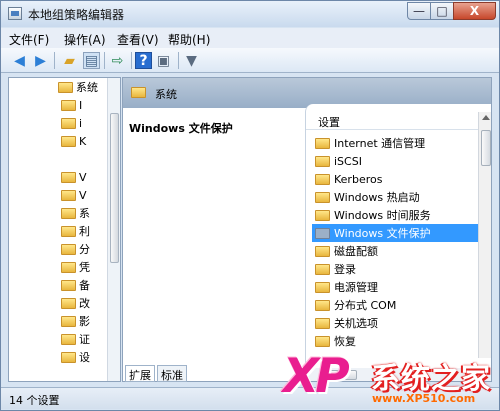 This screenshot has width=500, height=411. I want to click on tree-item: 凭, so click(75, 267).